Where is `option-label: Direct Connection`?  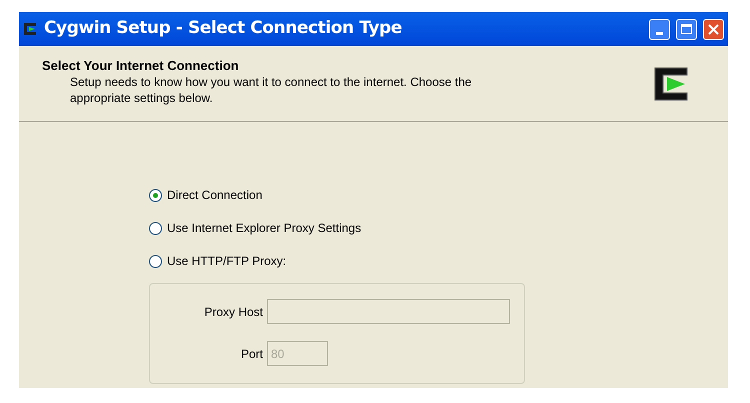
option-label: Direct Connection is located at coordinates (214, 195).